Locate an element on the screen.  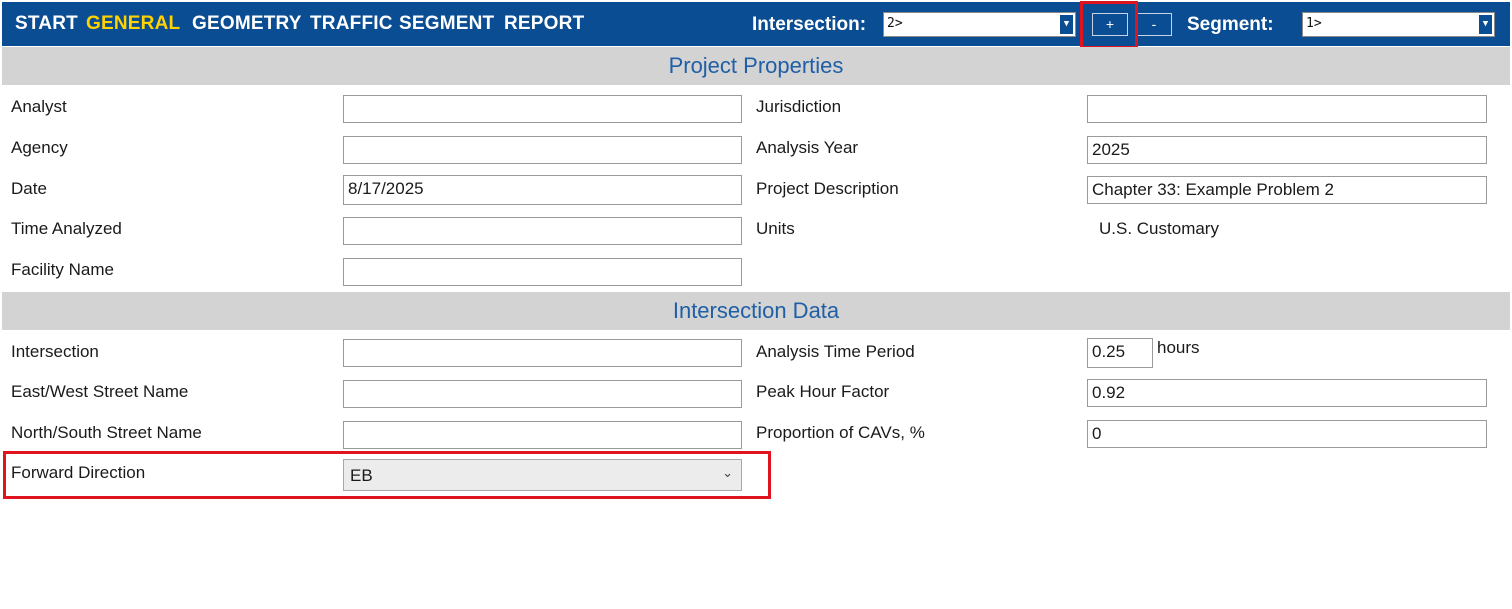
remove-intersection-button: - is located at coordinates (1154, 24).